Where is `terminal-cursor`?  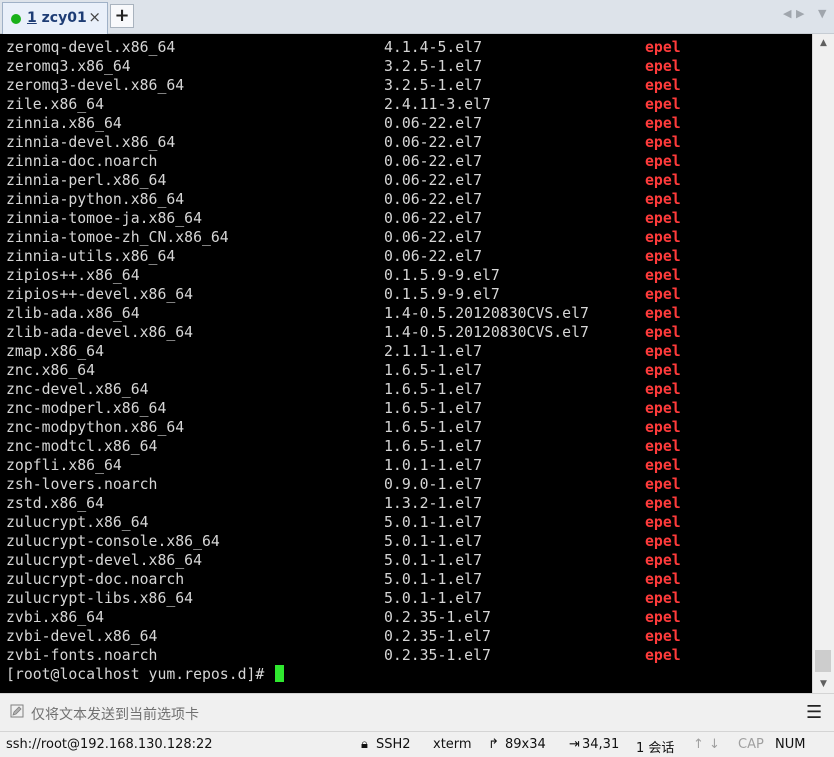
terminal-cursor is located at coordinates (280, 673).